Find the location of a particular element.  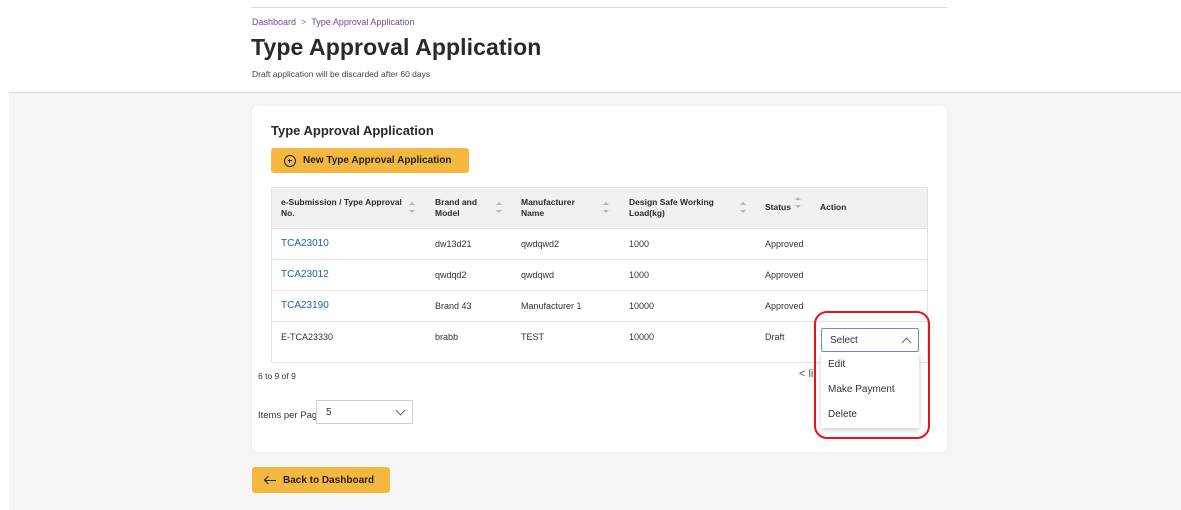

cell-brand: brabb is located at coordinates (447, 337).